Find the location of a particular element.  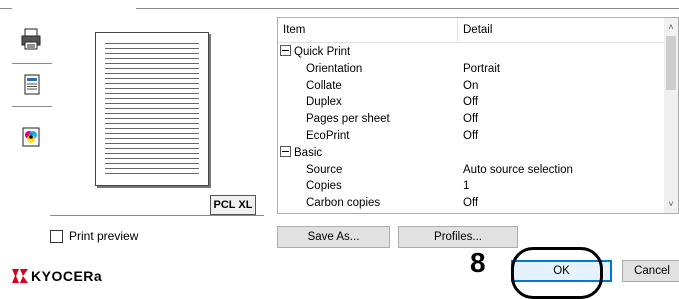

item-label: Source is located at coordinates (324, 169).